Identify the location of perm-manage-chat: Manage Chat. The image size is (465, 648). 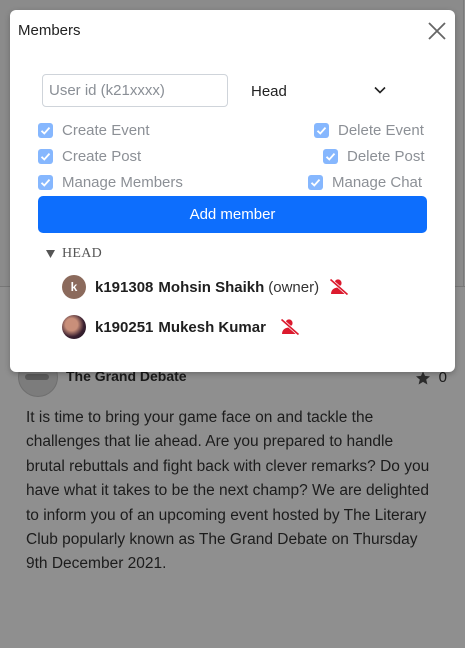
(365, 182).